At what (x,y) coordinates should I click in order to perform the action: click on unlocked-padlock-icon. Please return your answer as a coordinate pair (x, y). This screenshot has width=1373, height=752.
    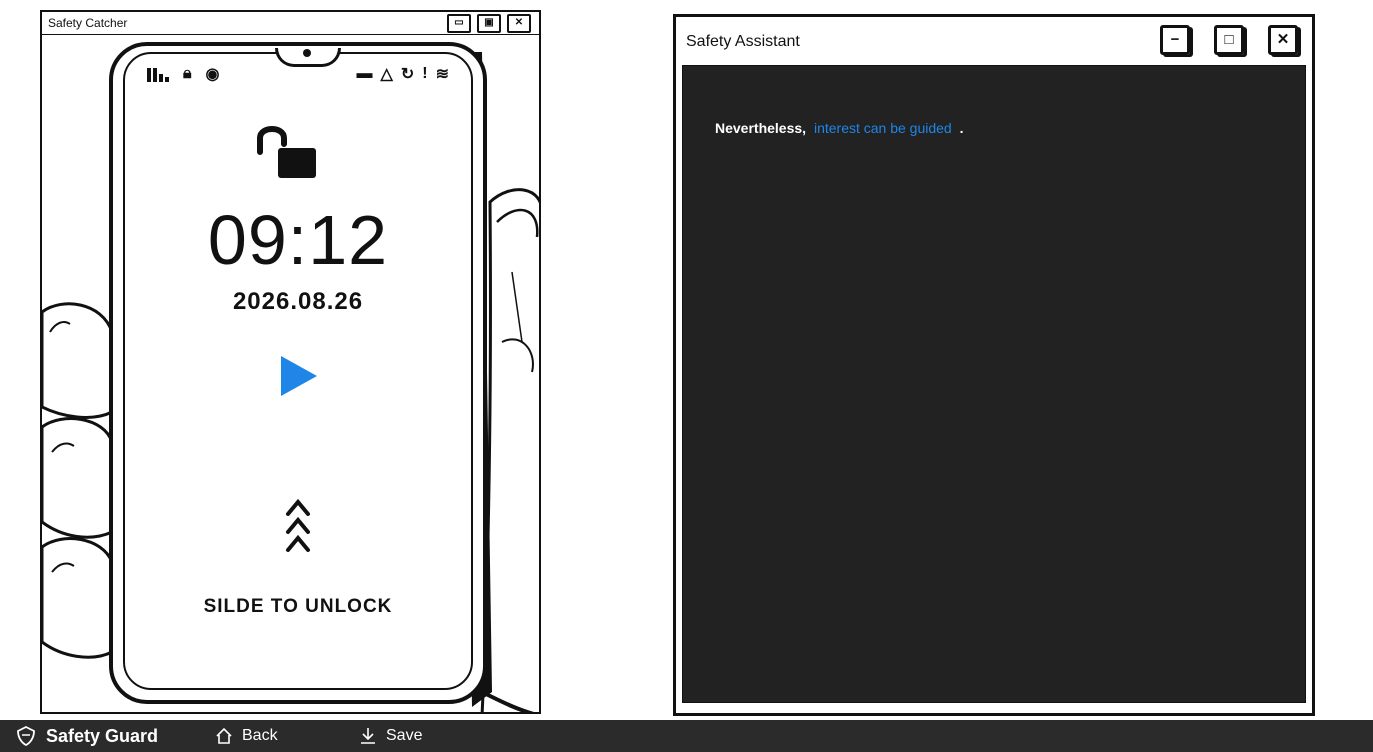
    Looking at the image, I should click on (286, 152).